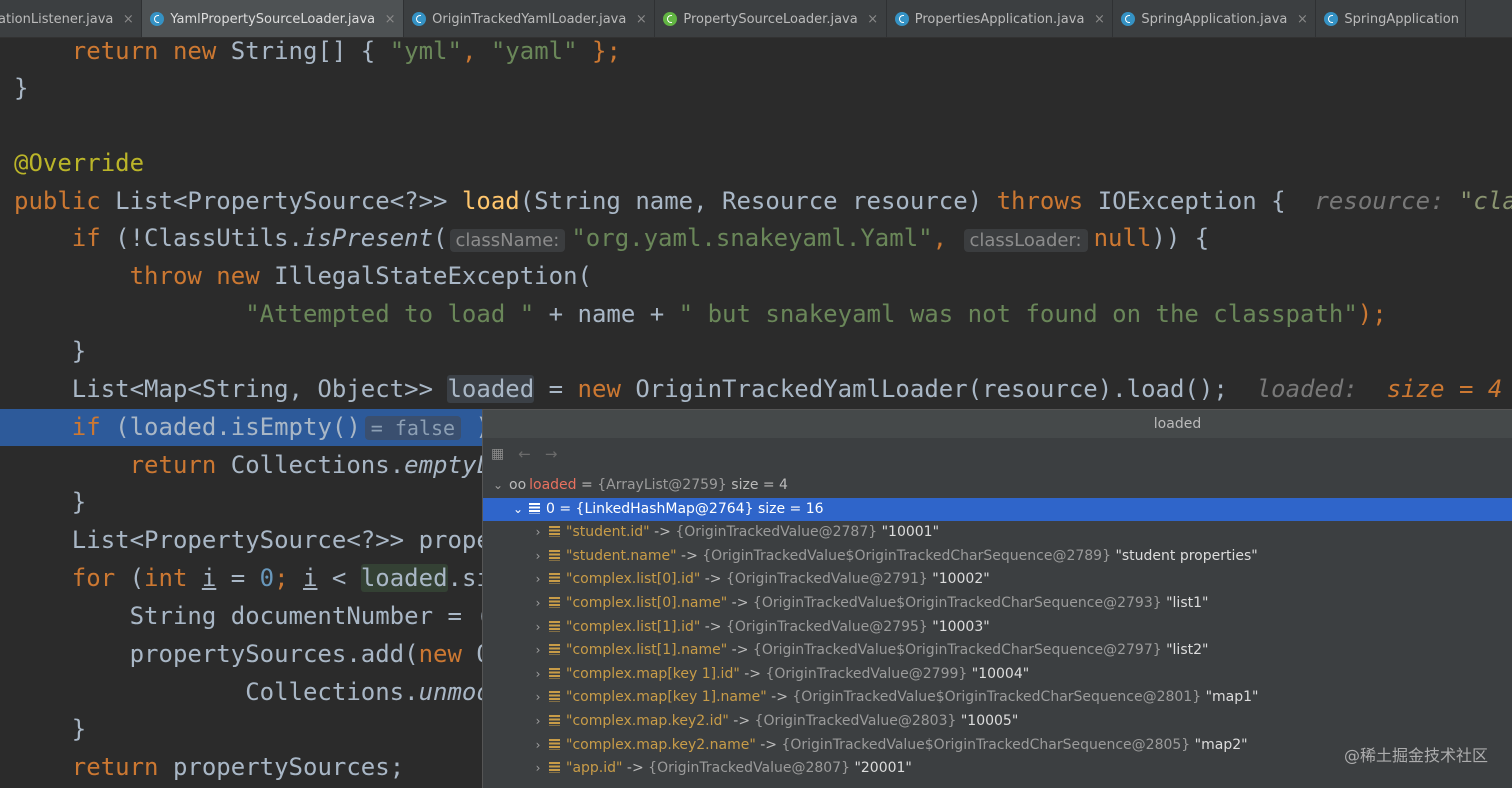 The width and height of the screenshot is (1512, 788). What do you see at coordinates (633, 579) in the screenshot?
I see `entry-key: "complex.list[0].id"` at bounding box center [633, 579].